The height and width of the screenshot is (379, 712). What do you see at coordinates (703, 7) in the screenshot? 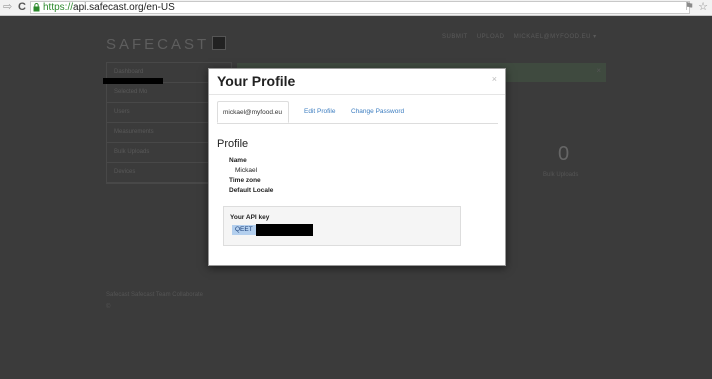
I see `star-icon: ☆` at bounding box center [703, 7].